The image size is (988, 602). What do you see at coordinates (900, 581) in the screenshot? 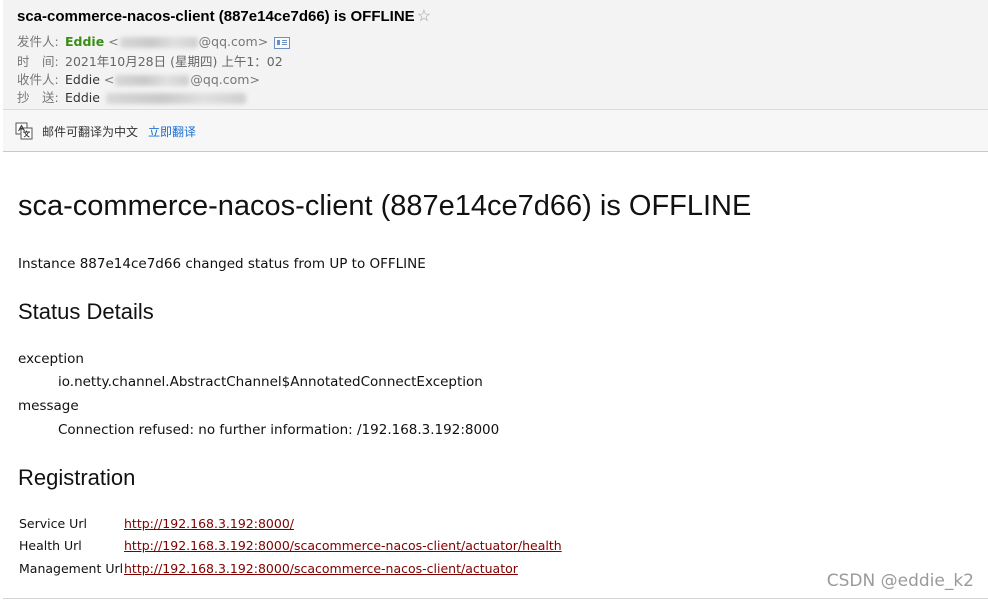
I see `csdn-watermark: CSDN @eddie_k2` at bounding box center [900, 581].